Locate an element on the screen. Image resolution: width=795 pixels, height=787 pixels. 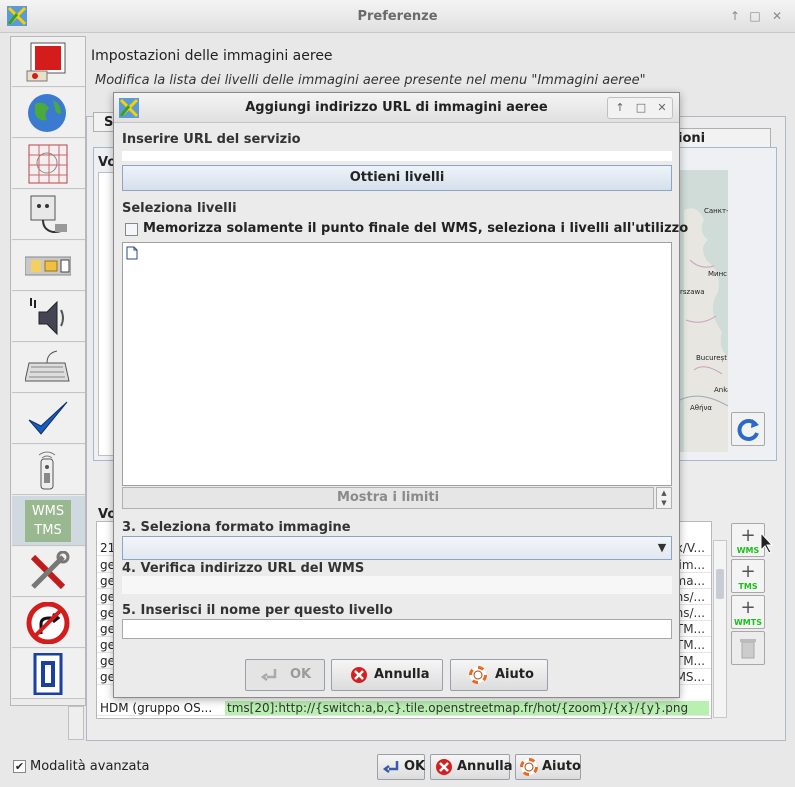
plugin-icon is located at coordinates (48, 214).